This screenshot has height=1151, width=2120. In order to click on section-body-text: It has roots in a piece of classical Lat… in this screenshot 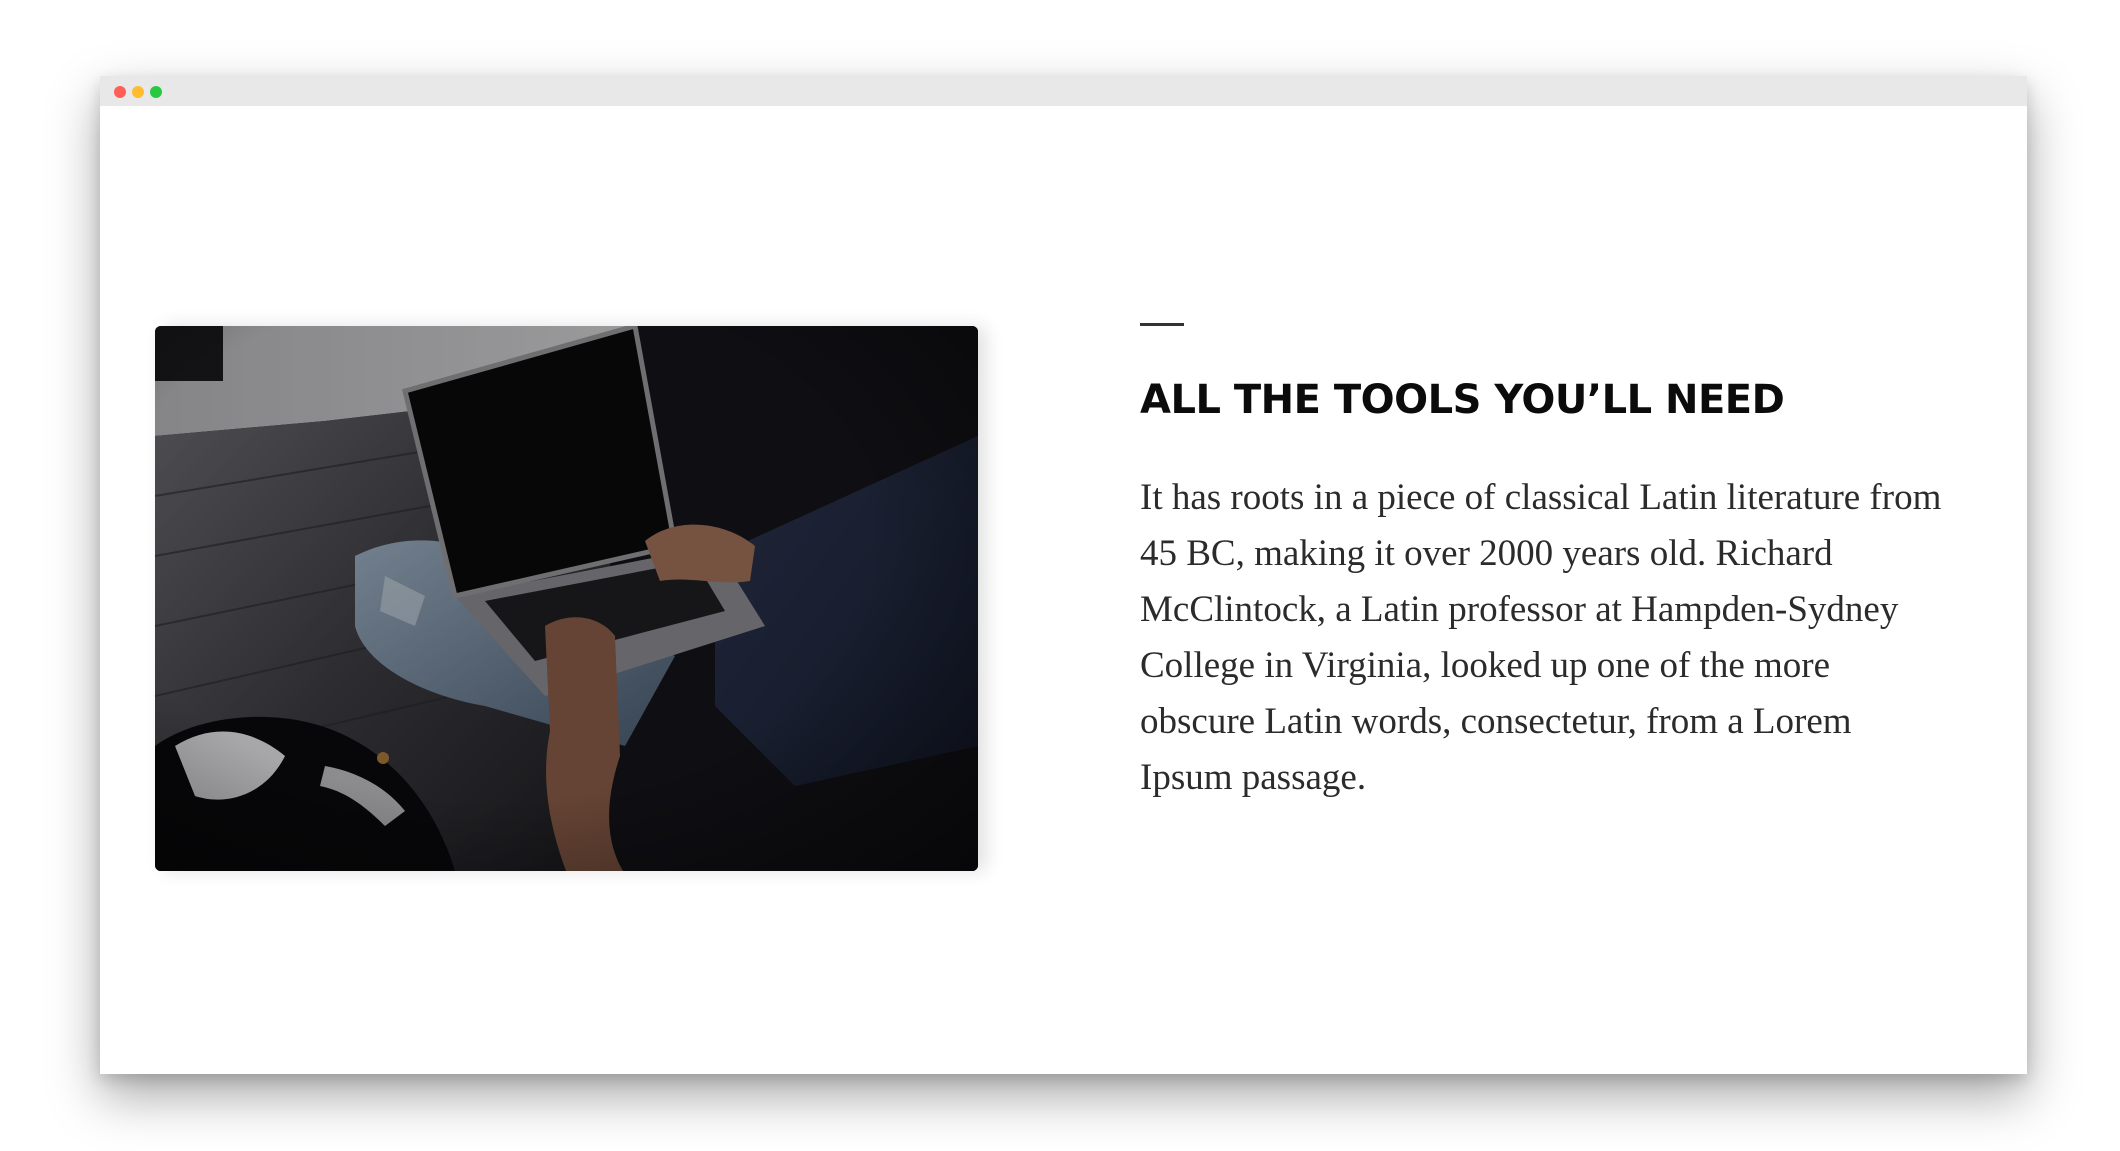, I will do `click(1541, 637)`.